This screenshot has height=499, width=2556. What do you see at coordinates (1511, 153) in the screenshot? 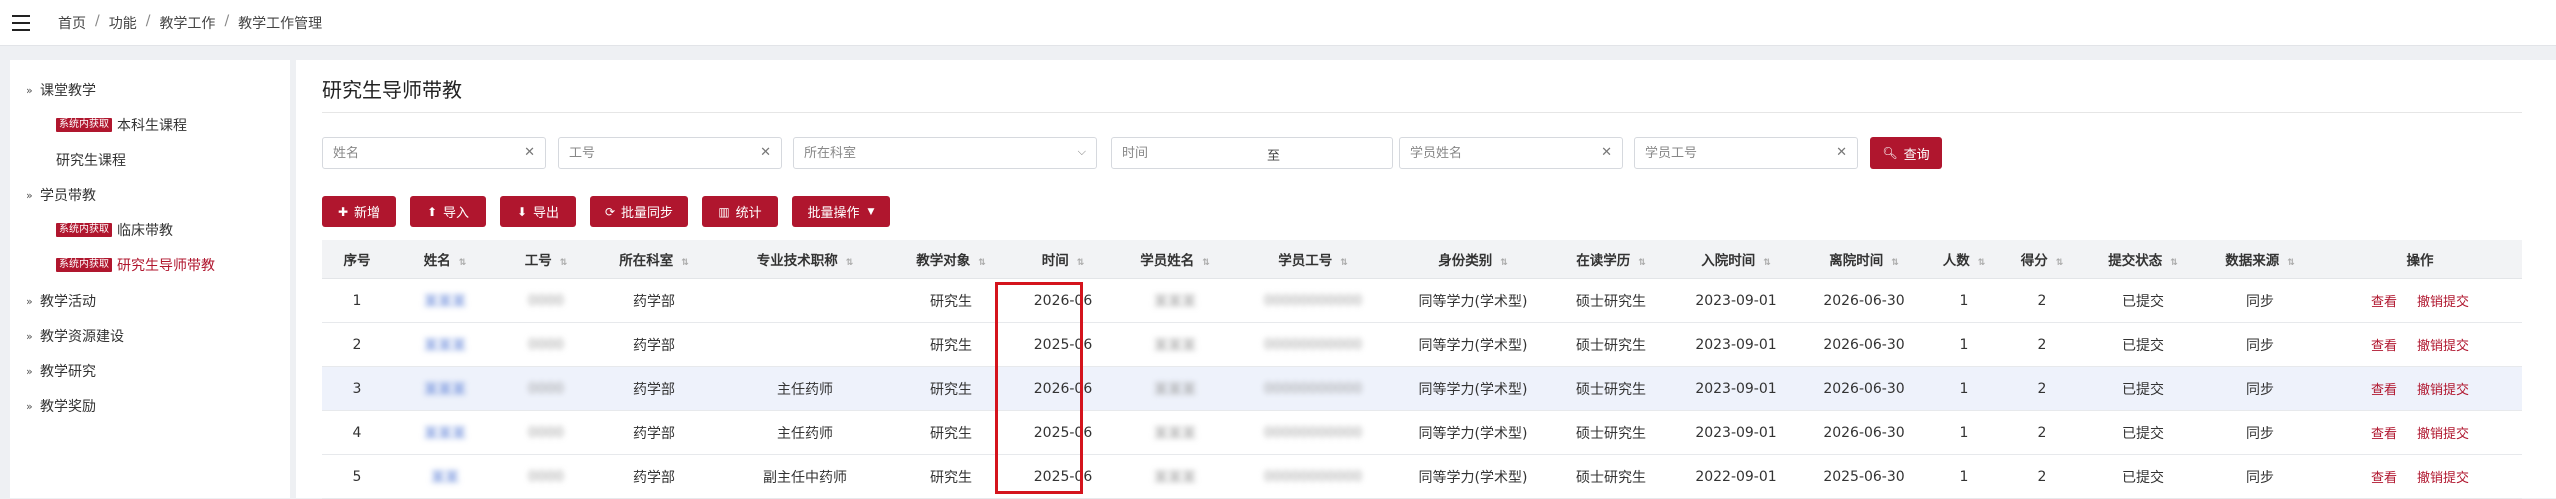
I see `student-name-input` at bounding box center [1511, 153].